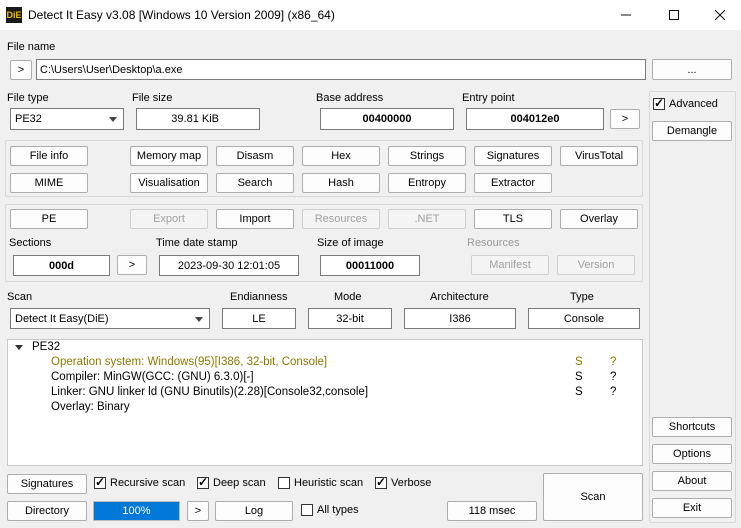  What do you see at coordinates (47, 484) in the screenshot?
I see `signatures-button: Signatures` at bounding box center [47, 484].